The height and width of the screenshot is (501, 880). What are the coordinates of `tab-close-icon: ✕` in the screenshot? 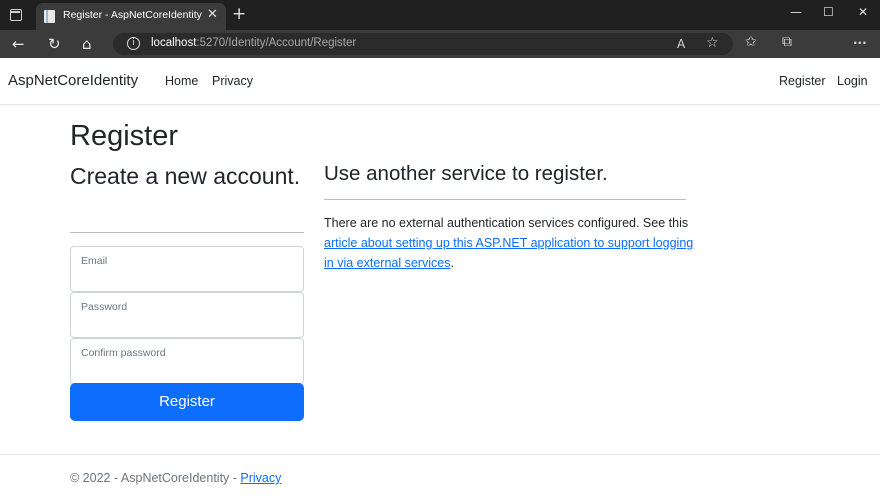 It's located at (212, 14).